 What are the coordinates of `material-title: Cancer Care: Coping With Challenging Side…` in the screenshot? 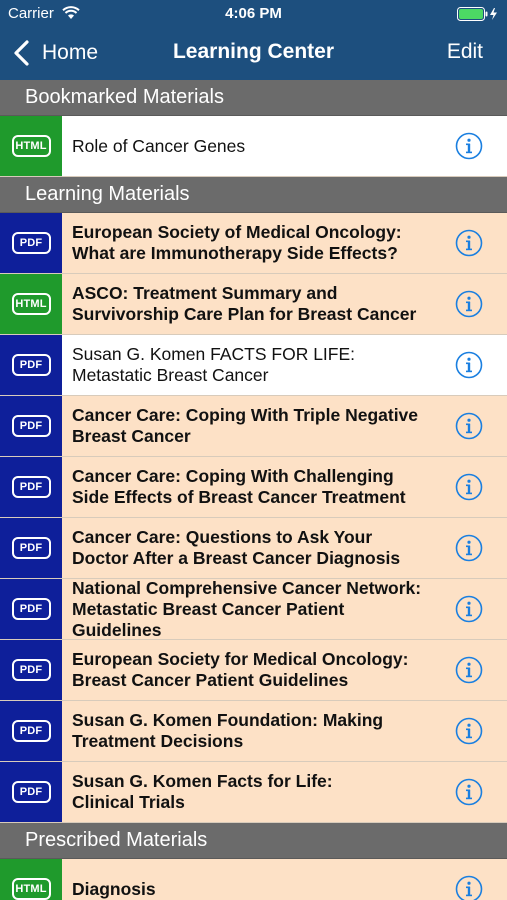 It's located at (246, 487).